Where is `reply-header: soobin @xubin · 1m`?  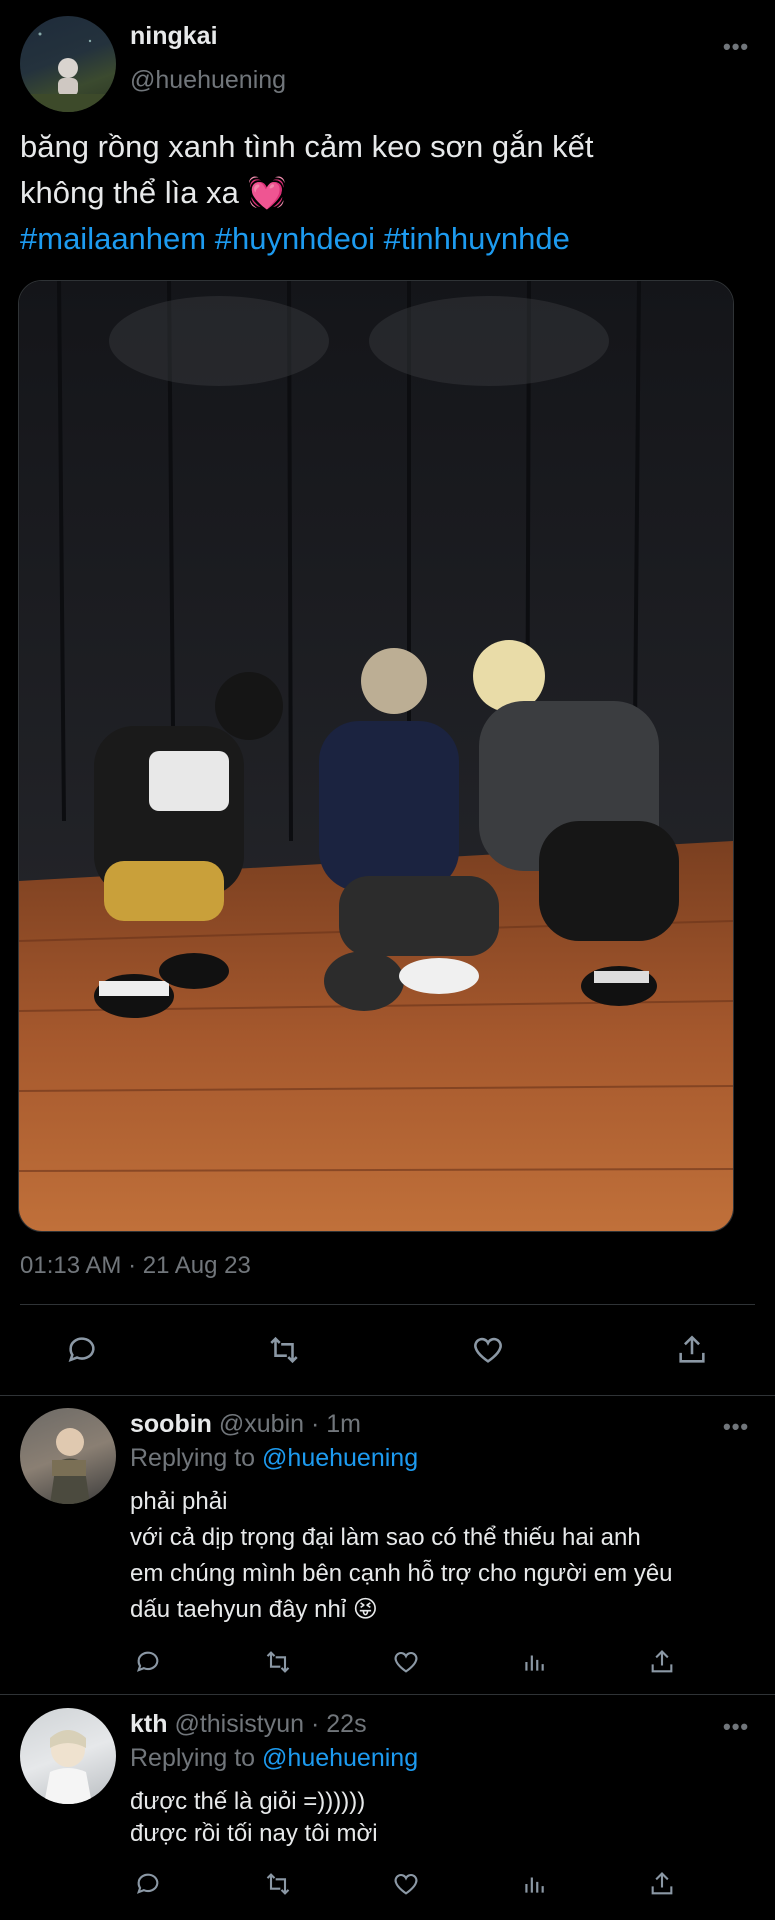 reply-header: soobin @xubin · 1m is located at coordinates (245, 1424).